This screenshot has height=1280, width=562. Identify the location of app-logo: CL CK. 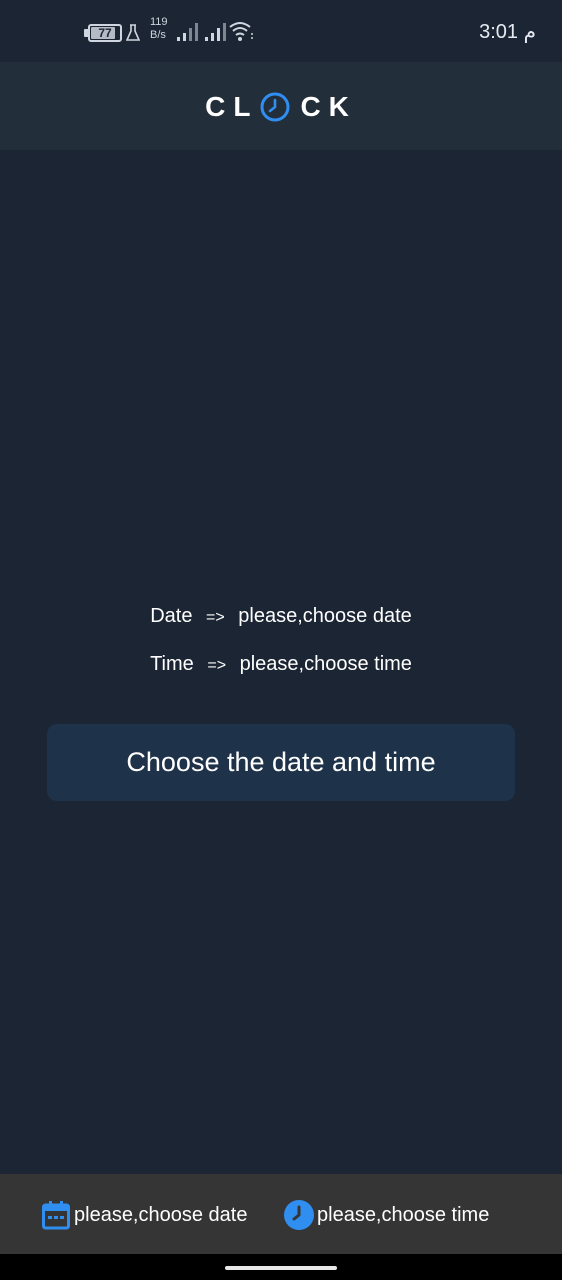
(281, 106).